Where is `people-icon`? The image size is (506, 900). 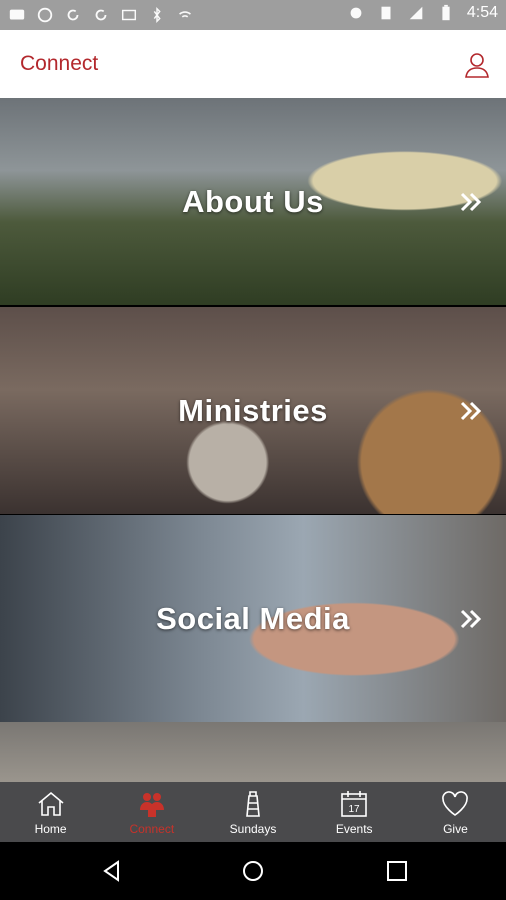 people-icon is located at coordinates (151, 805).